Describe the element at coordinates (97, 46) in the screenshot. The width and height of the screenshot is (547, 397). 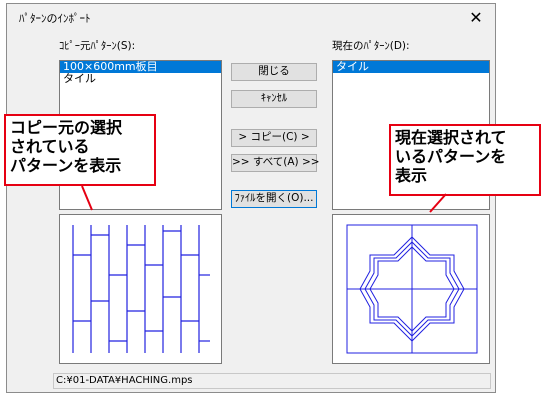
I see `source-pattern-label: ｺﾋﾟｰ元ﾊﾟﾀｰﾝ(S):` at that location.